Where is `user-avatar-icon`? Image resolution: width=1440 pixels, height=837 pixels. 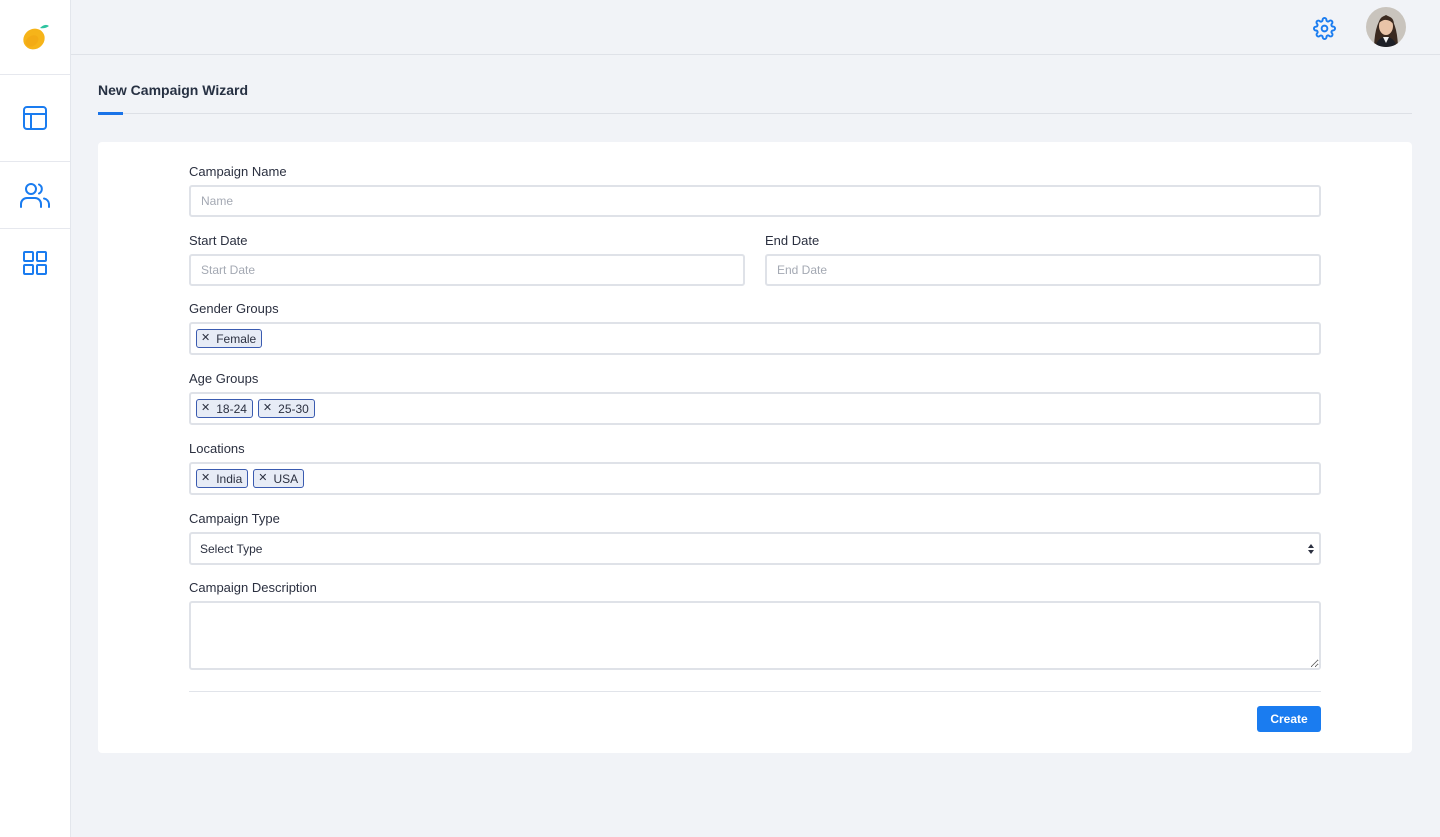
user-avatar-icon is located at coordinates (1386, 27).